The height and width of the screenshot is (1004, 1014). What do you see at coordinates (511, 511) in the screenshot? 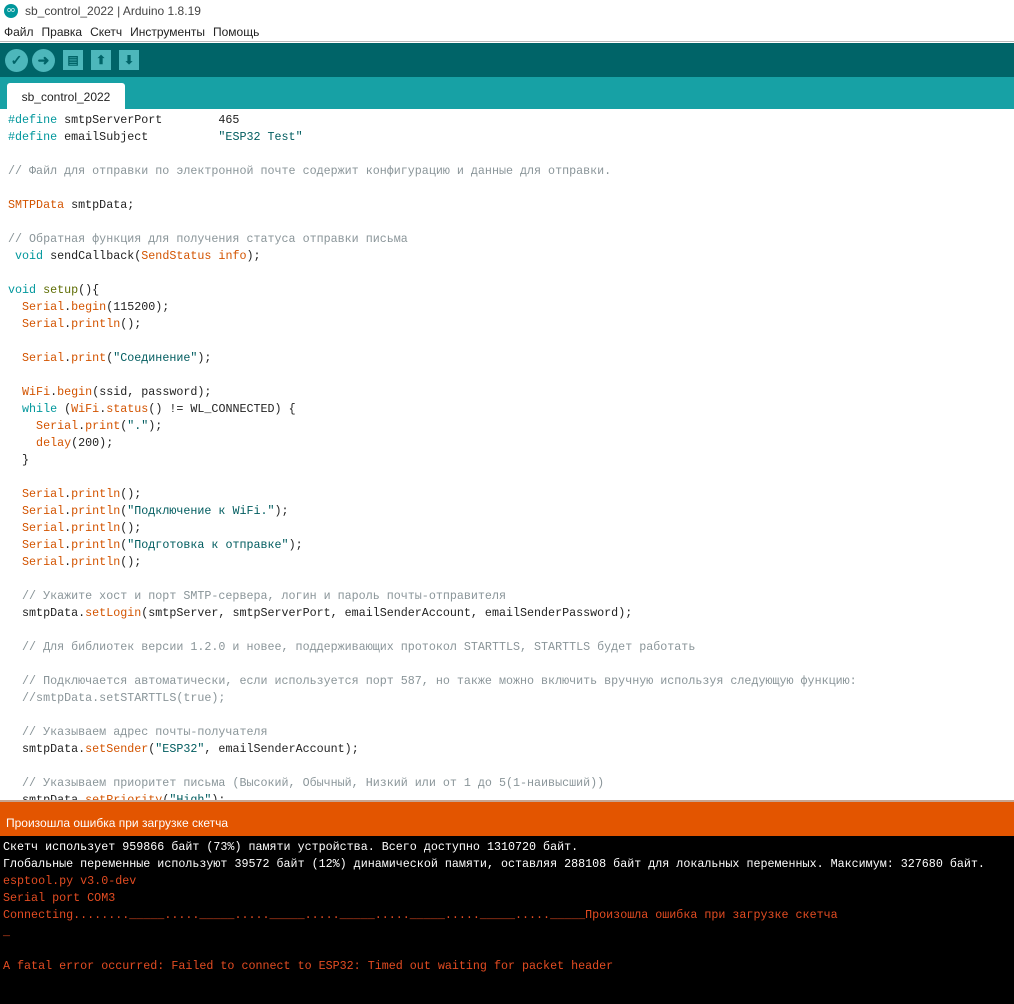
I see `code-line: Serial.println("Подключение к WiFi.");` at bounding box center [511, 511].